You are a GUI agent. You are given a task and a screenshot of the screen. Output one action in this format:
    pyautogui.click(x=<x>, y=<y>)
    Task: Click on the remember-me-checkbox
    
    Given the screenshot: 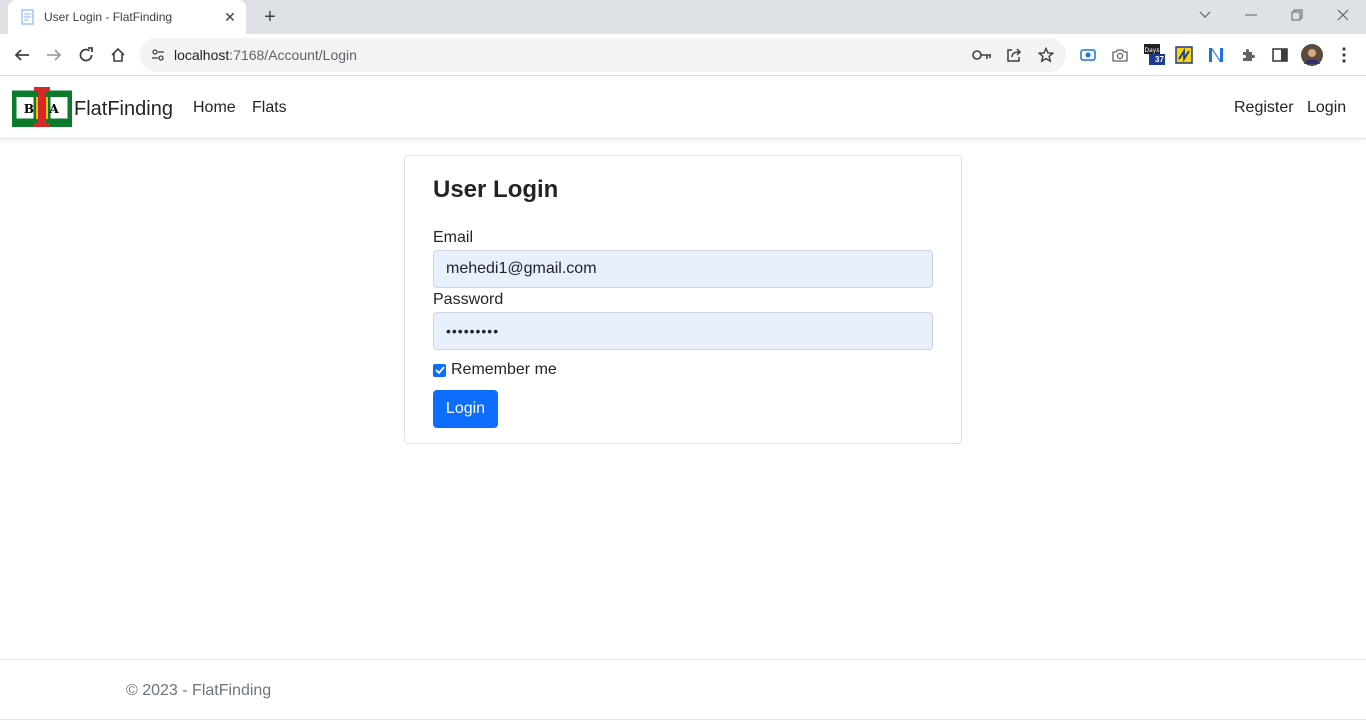 What is the action you would take?
    pyautogui.click(x=439, y=370)
    